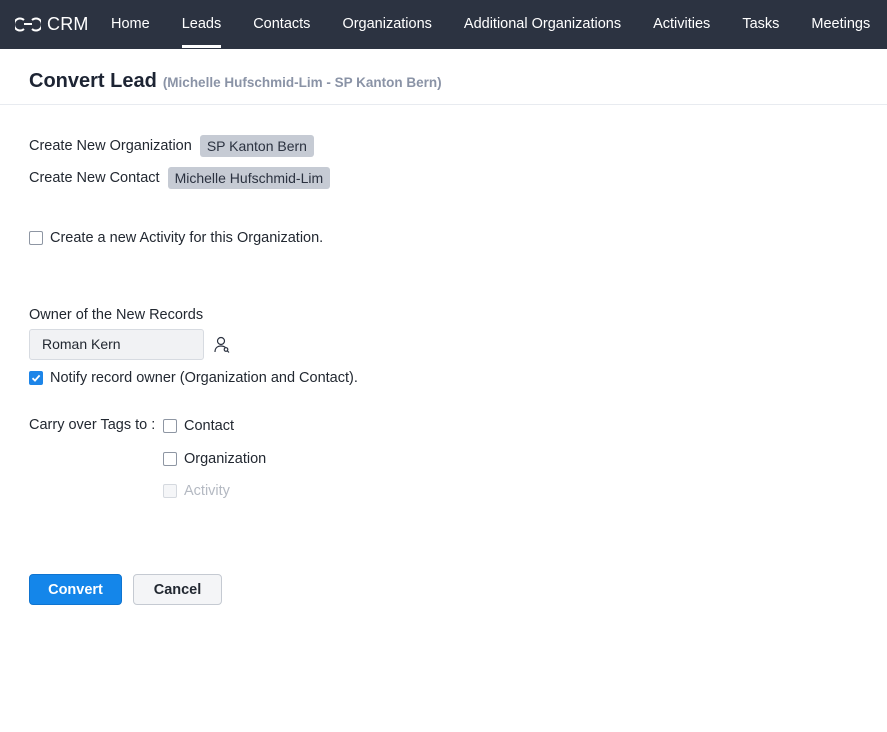 Image resolution: width=887 pixels, height=732 pixels. Describe the element at coordinates (170, 459) in the screenshot. I see `tag-organization-checkbox` at that location.